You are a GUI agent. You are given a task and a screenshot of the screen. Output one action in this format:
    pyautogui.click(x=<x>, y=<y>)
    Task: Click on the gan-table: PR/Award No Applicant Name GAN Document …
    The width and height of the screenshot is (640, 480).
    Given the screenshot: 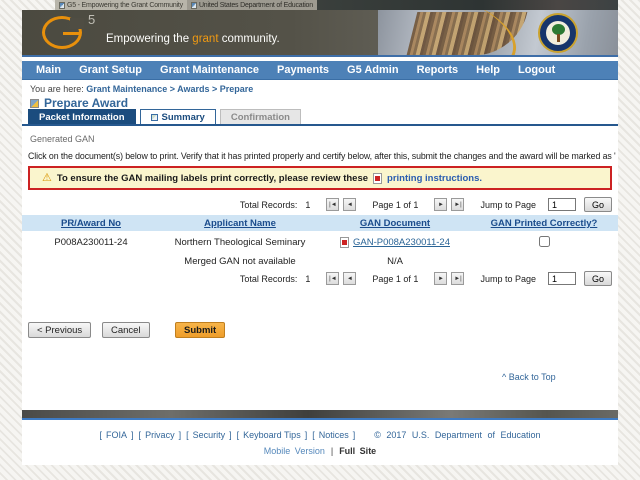 What is the action you would take?
    pyautogui.click(x=320, y=242)
    